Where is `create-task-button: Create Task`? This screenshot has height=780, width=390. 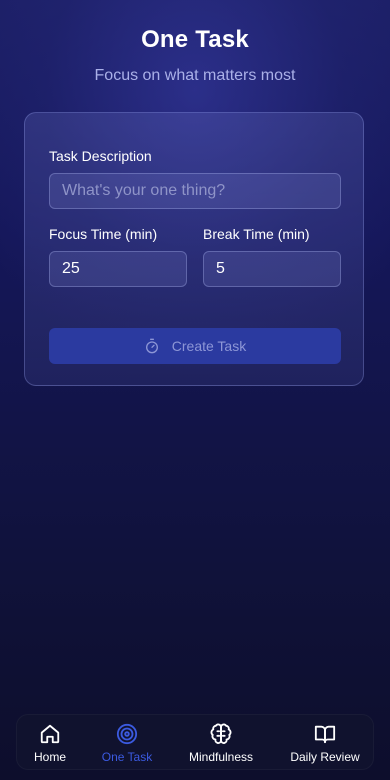 create-task-button: Create Task is located at coordinates (195, 346).